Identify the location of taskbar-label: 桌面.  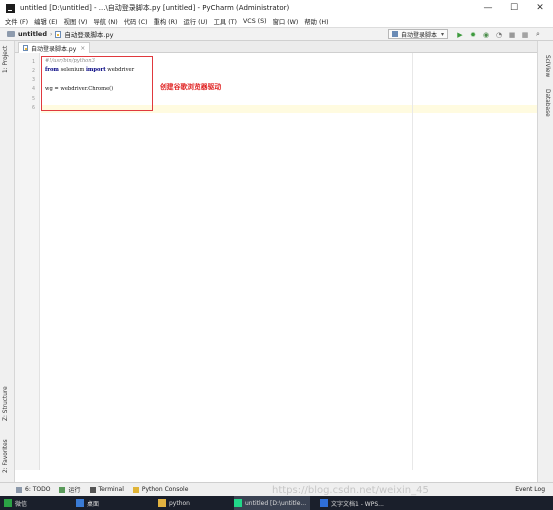
(93, 504).